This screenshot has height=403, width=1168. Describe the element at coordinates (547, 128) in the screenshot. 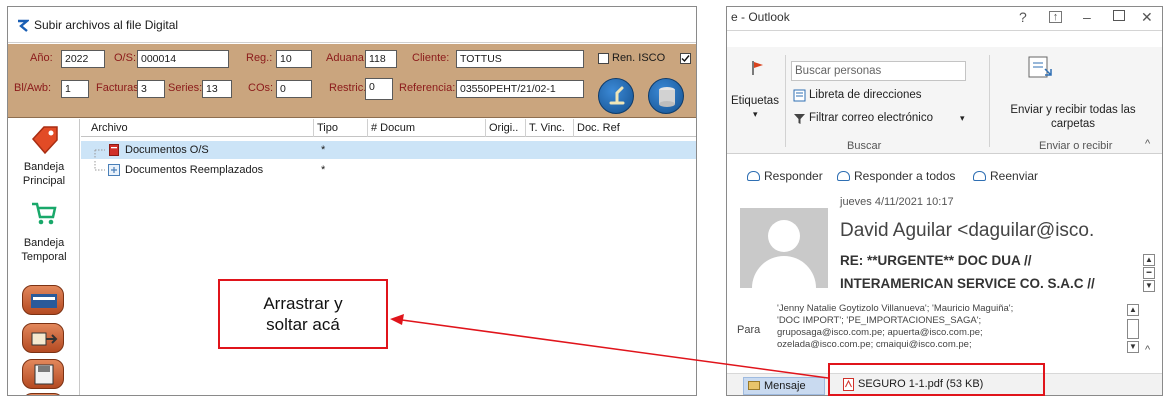

I see `col-t-vinc: T. Vinc.` at that location.